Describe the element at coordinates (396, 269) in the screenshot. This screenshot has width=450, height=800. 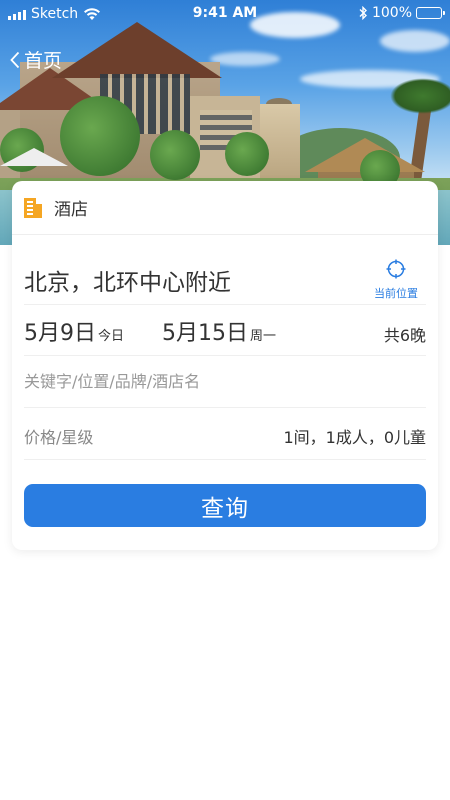
I see `crosshair-icon` at that location.